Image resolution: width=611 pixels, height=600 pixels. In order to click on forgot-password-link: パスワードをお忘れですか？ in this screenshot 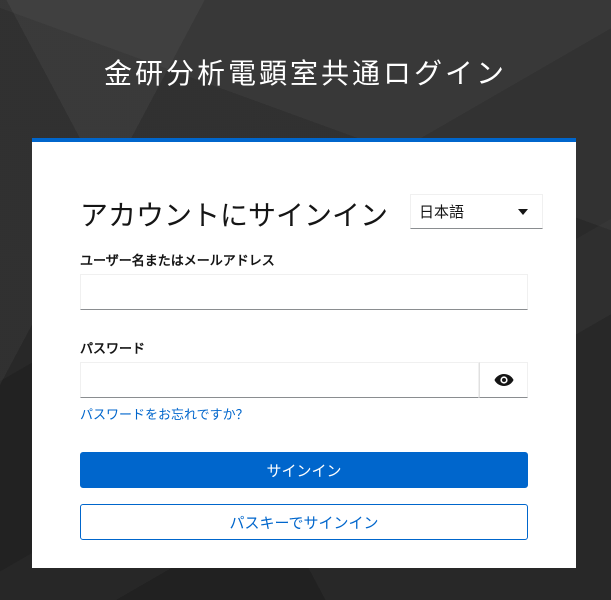, I will do `click(164, 413)`.